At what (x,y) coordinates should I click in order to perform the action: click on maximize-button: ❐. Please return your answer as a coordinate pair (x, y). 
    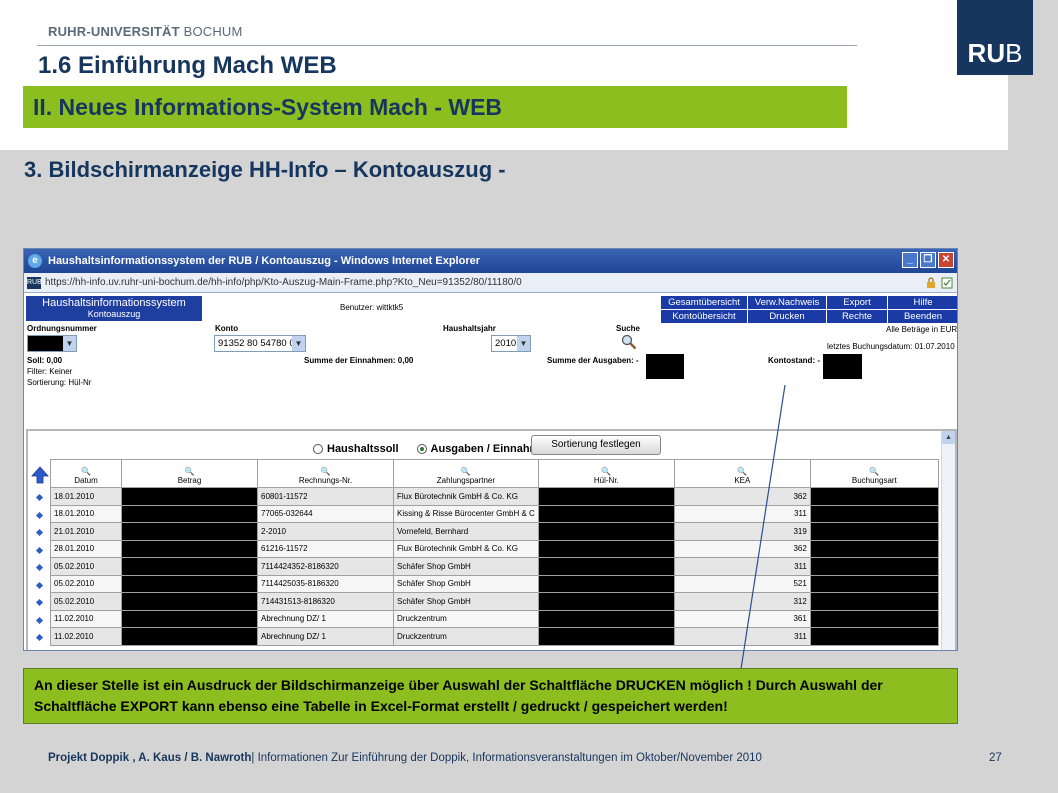
    Looking at the image, I should click on (928, 260).